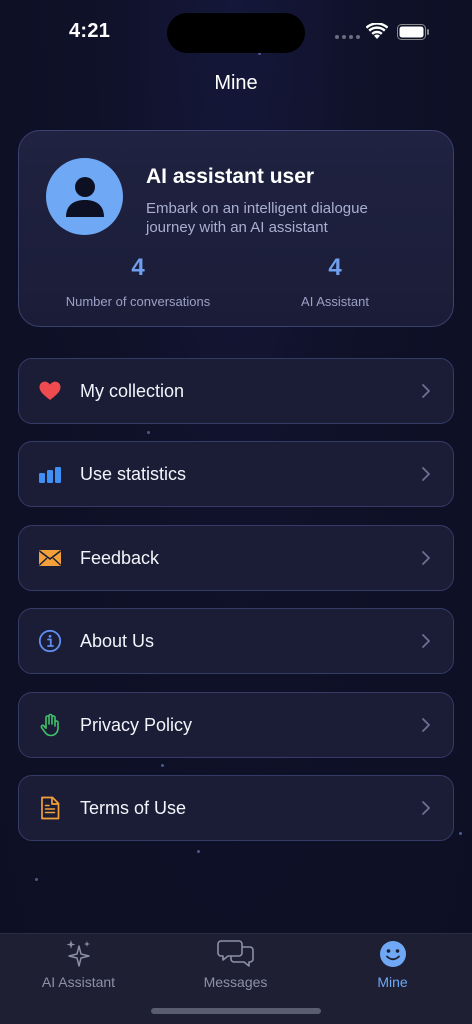  Describe the element at coordinates (132, 391) in the screenshot. I see `menu-item-label: My collection` at that location.